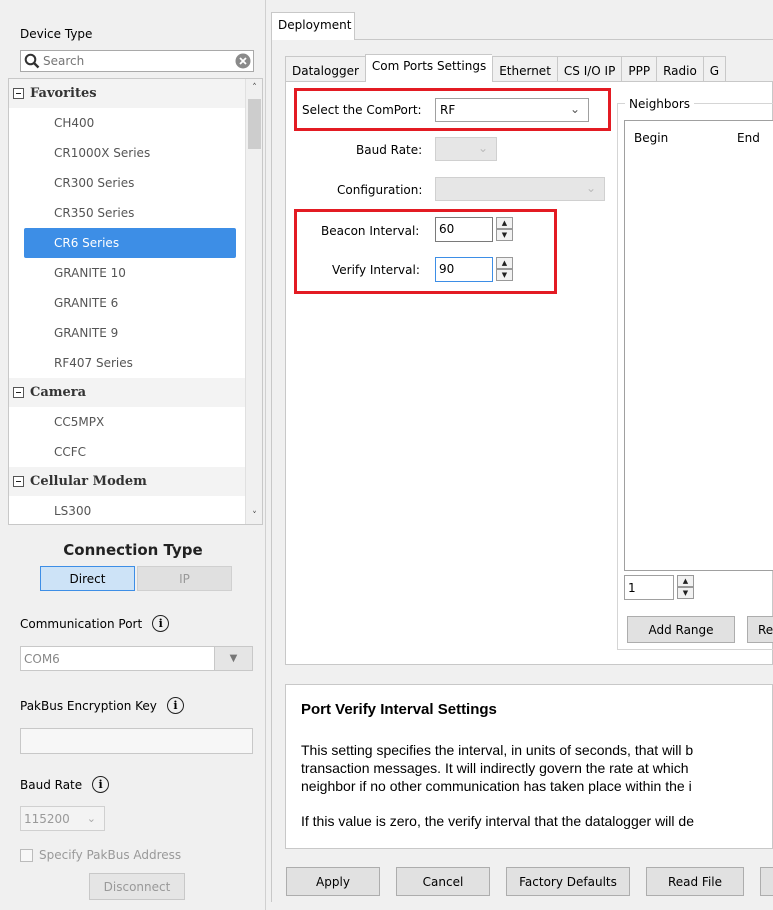 The image size is (773, 910). I want to click on comm-port-label: Communication Port, so click(81, 623).